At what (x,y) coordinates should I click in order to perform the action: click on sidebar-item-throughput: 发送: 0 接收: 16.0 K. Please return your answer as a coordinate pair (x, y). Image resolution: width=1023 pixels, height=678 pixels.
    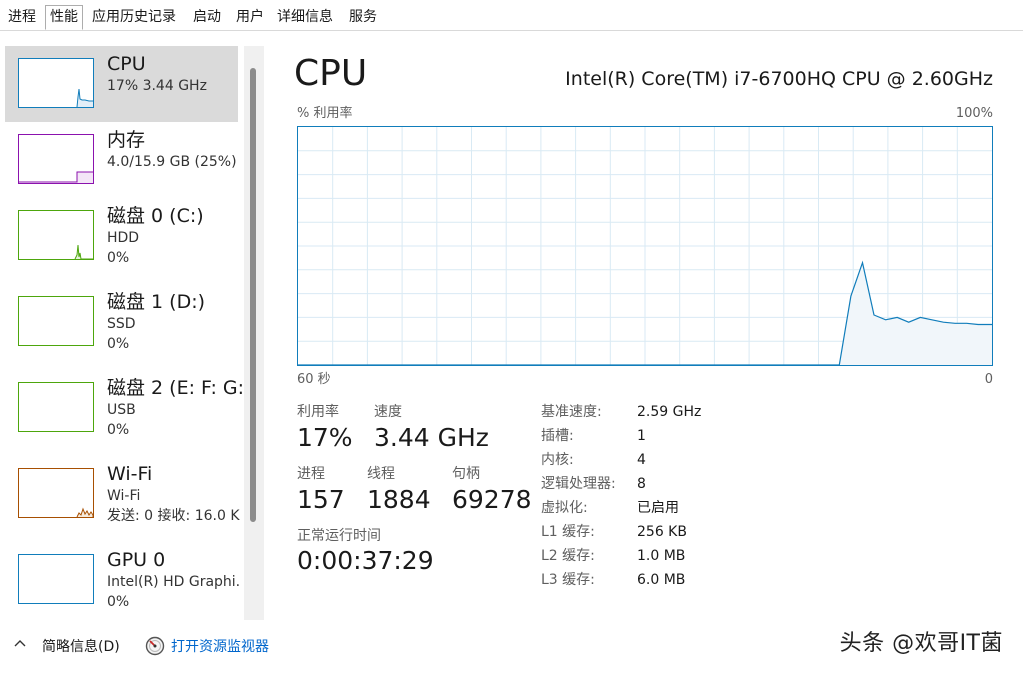
    Looking at the image, I should click on (173, 516).